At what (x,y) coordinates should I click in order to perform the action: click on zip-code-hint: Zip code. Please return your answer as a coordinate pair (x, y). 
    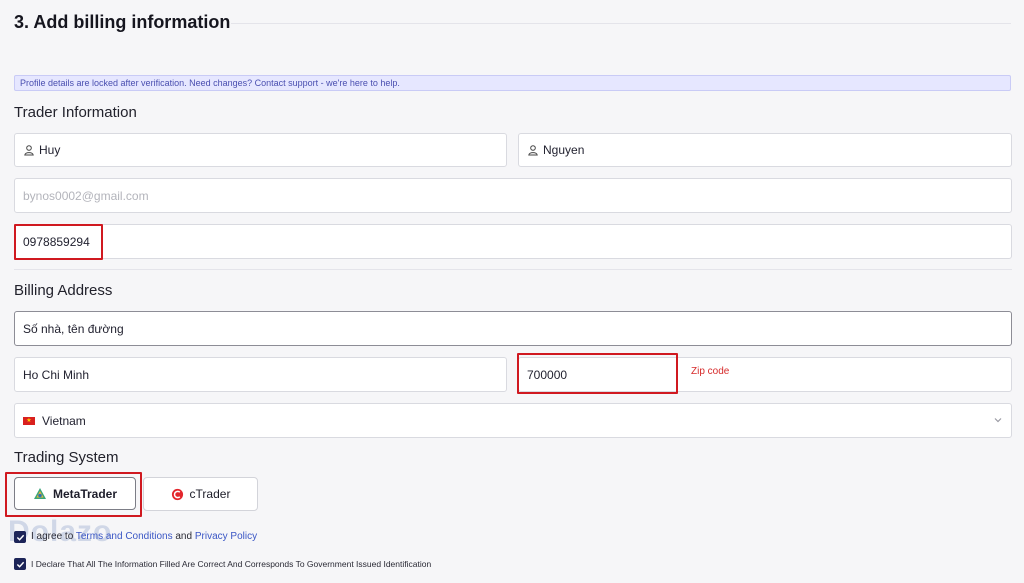
    Looking at the image, I should click on (710, 371).